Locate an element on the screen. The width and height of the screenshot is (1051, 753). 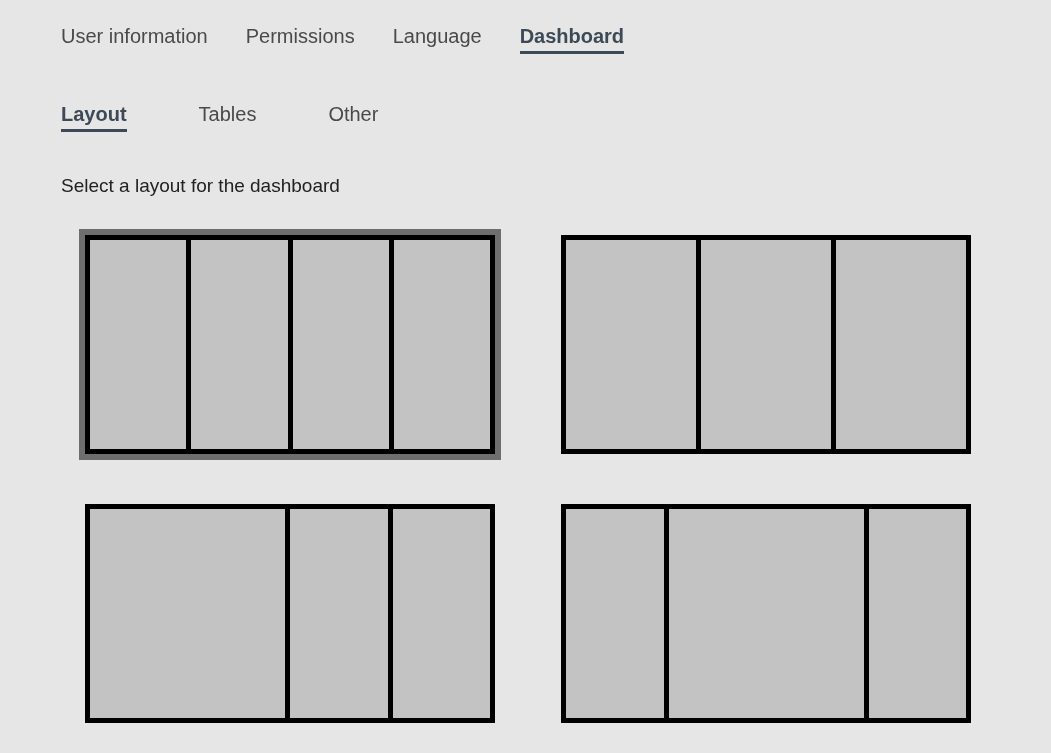
tab: Dashboard is located at coordinates (572, 39).